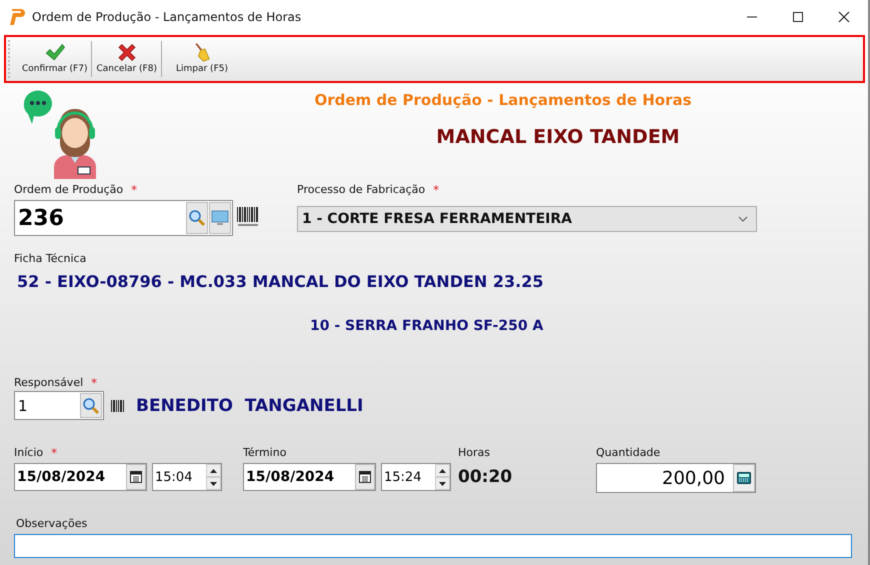 This screenshot has height=565, width=870. I want to click on hours-value: 00:20, so click(486, 477).